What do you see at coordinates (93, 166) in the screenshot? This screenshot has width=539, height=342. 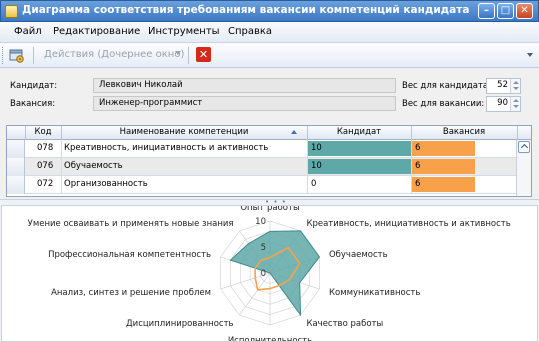 I see `cell-name: Обучаемость` at bounding box center [93, 166].